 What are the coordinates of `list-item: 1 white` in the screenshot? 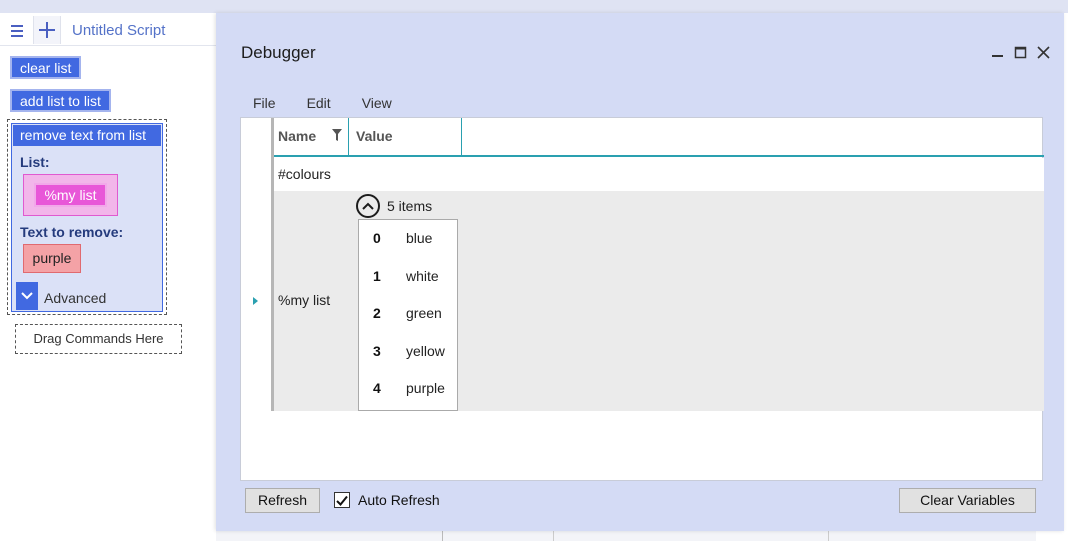 It's located at (408, 276).